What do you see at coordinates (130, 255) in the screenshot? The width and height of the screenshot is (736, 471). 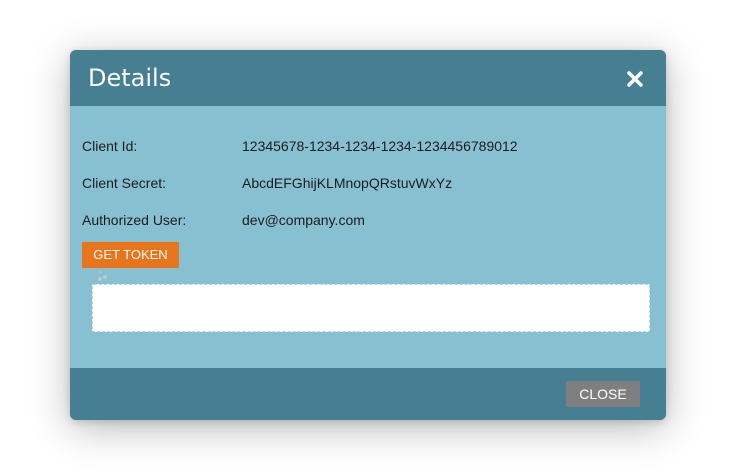 I see `get-token-button: GET TOKEN` at bounding box center [130, 255].